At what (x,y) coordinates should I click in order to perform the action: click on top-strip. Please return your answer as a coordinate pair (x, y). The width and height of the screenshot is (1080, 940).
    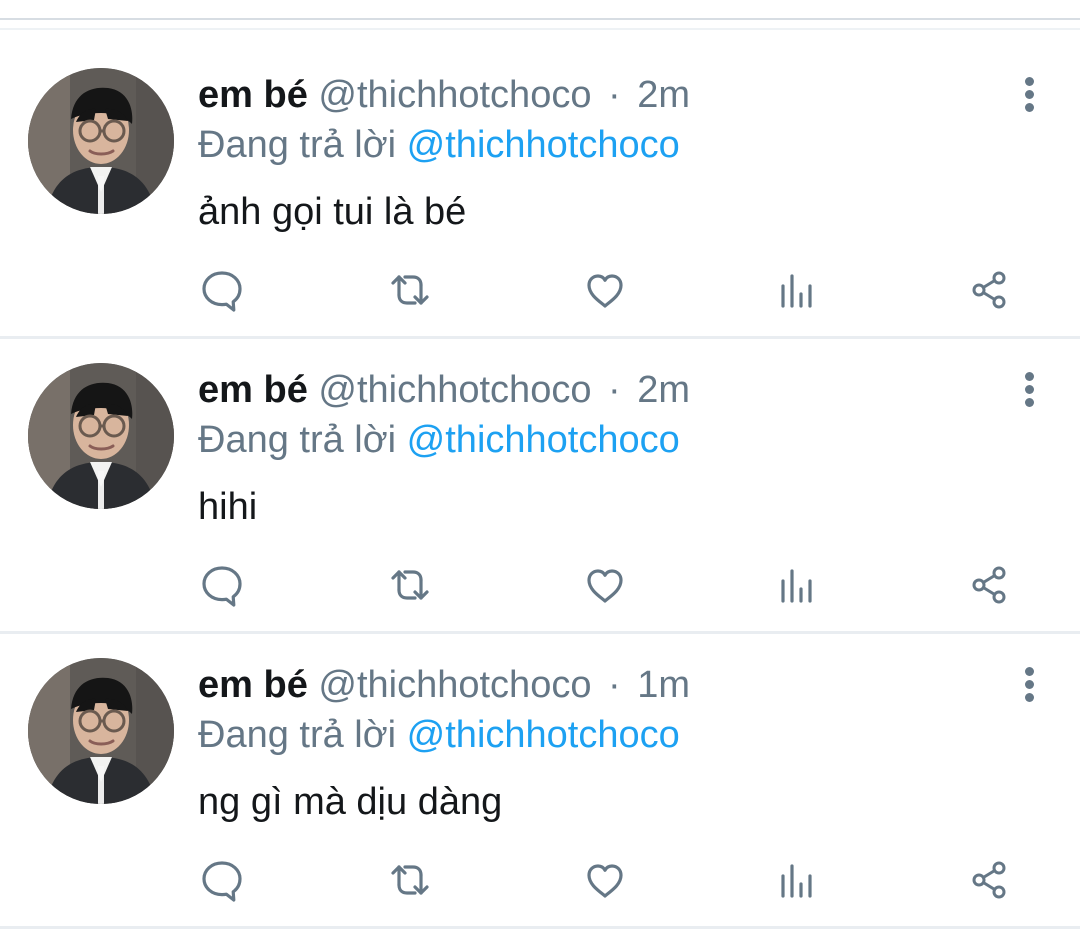
    Looking at the image, I should click on (540, 9).